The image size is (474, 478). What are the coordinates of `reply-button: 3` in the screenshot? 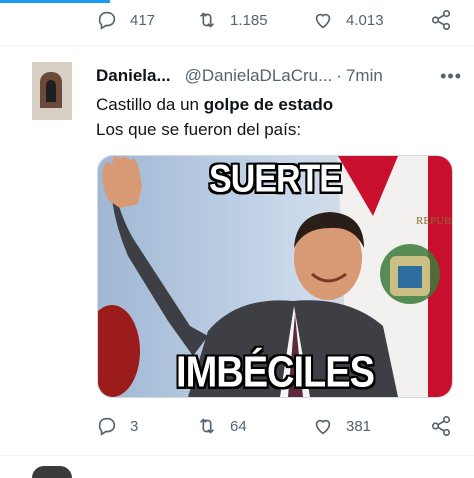 It's located at (117, 426).